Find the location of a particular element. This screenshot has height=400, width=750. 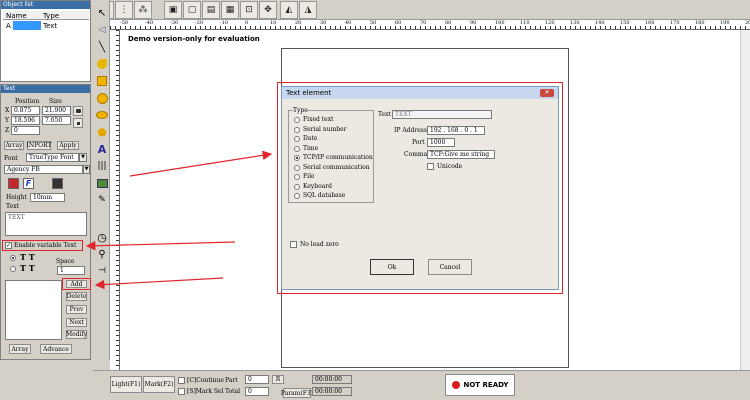

ip-address-label: IP Address is located at coordinates (410, 130).